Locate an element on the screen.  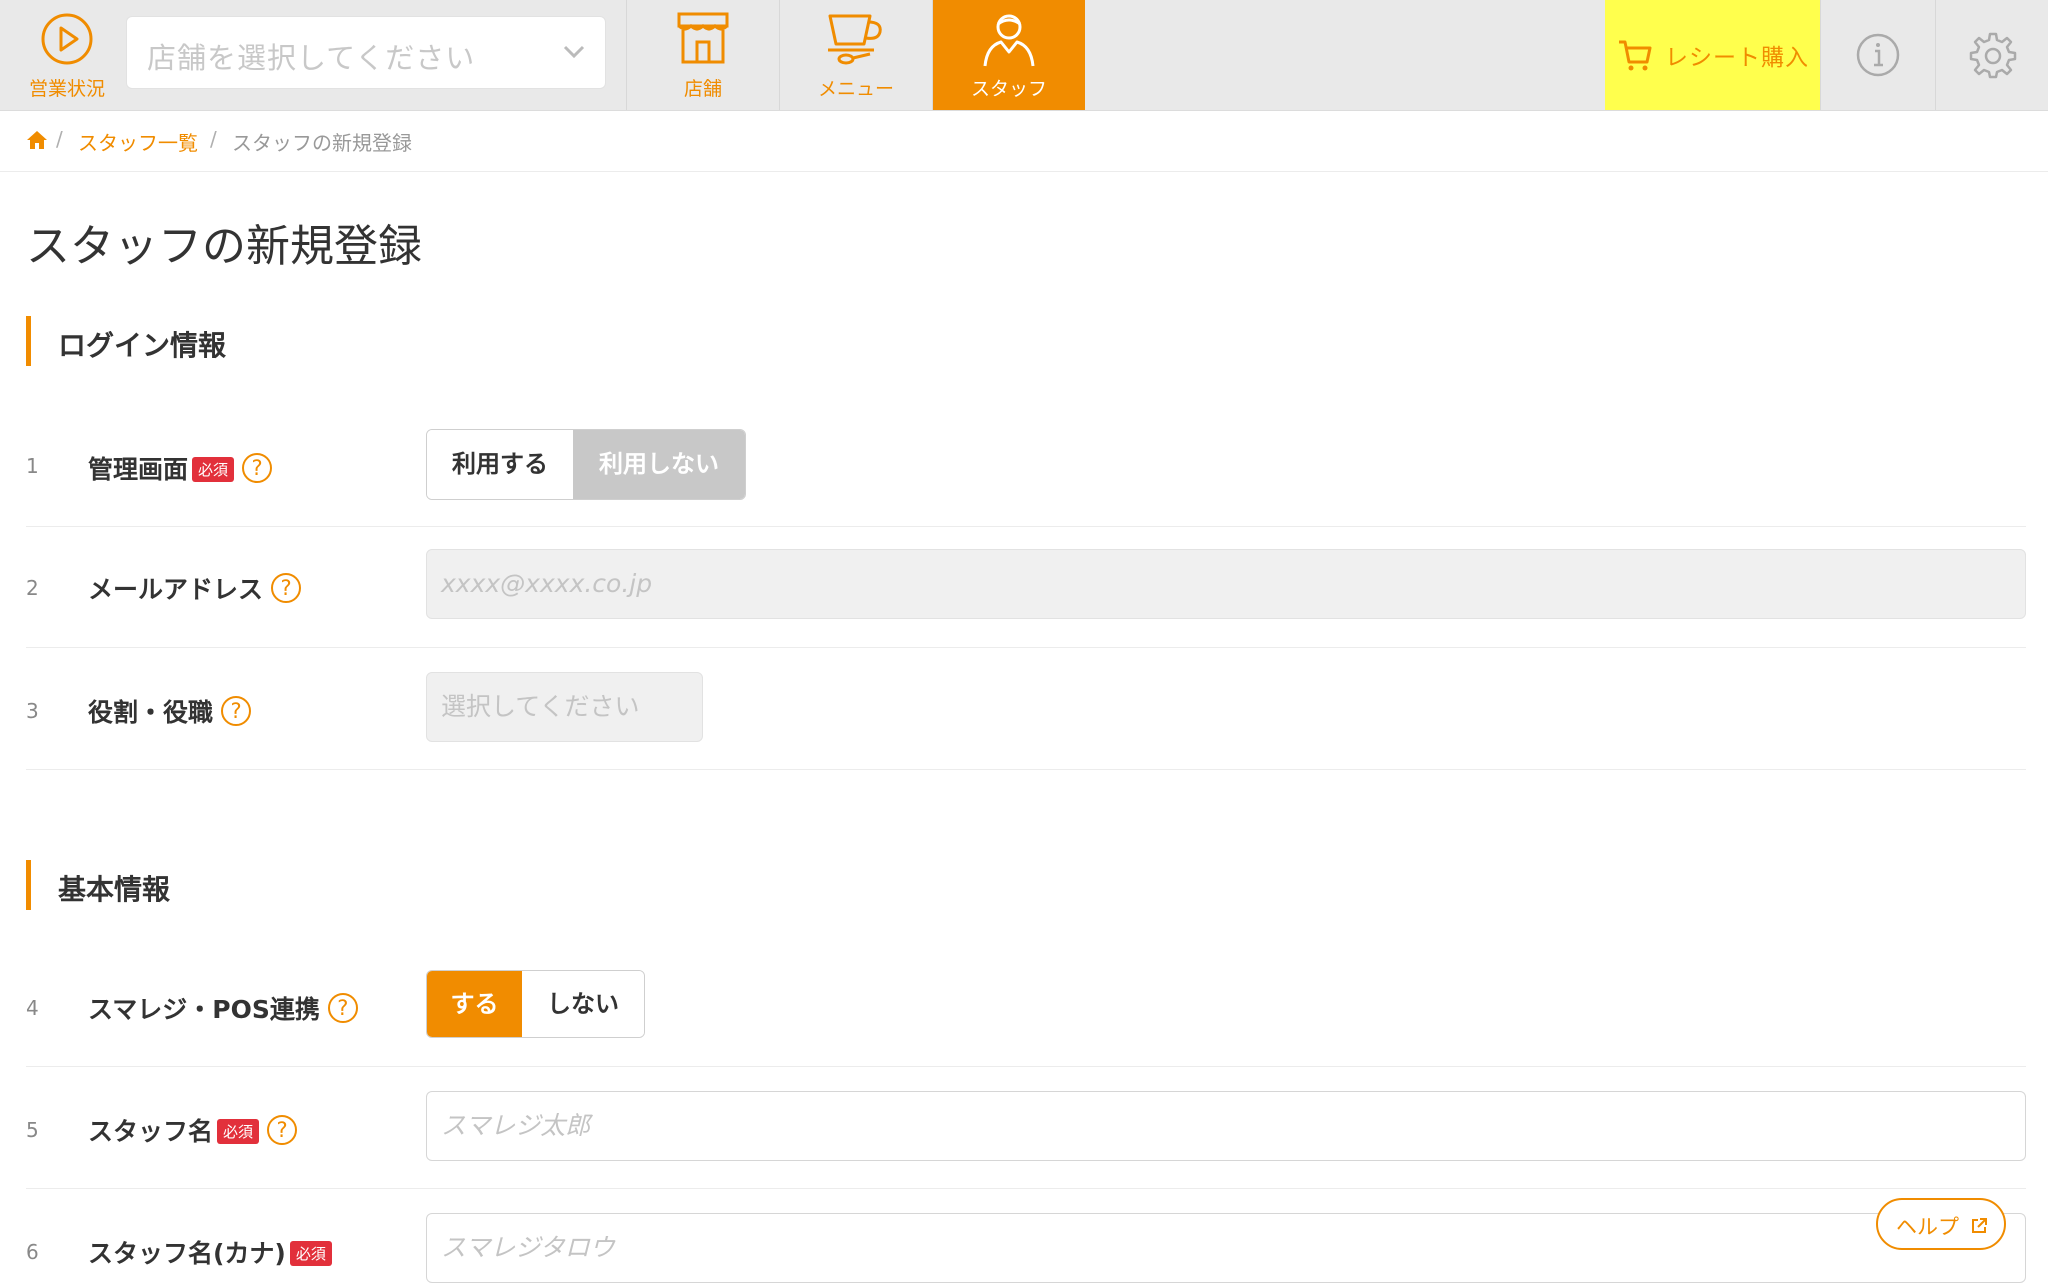
gear-icon is located at coordinates (1993, 55).